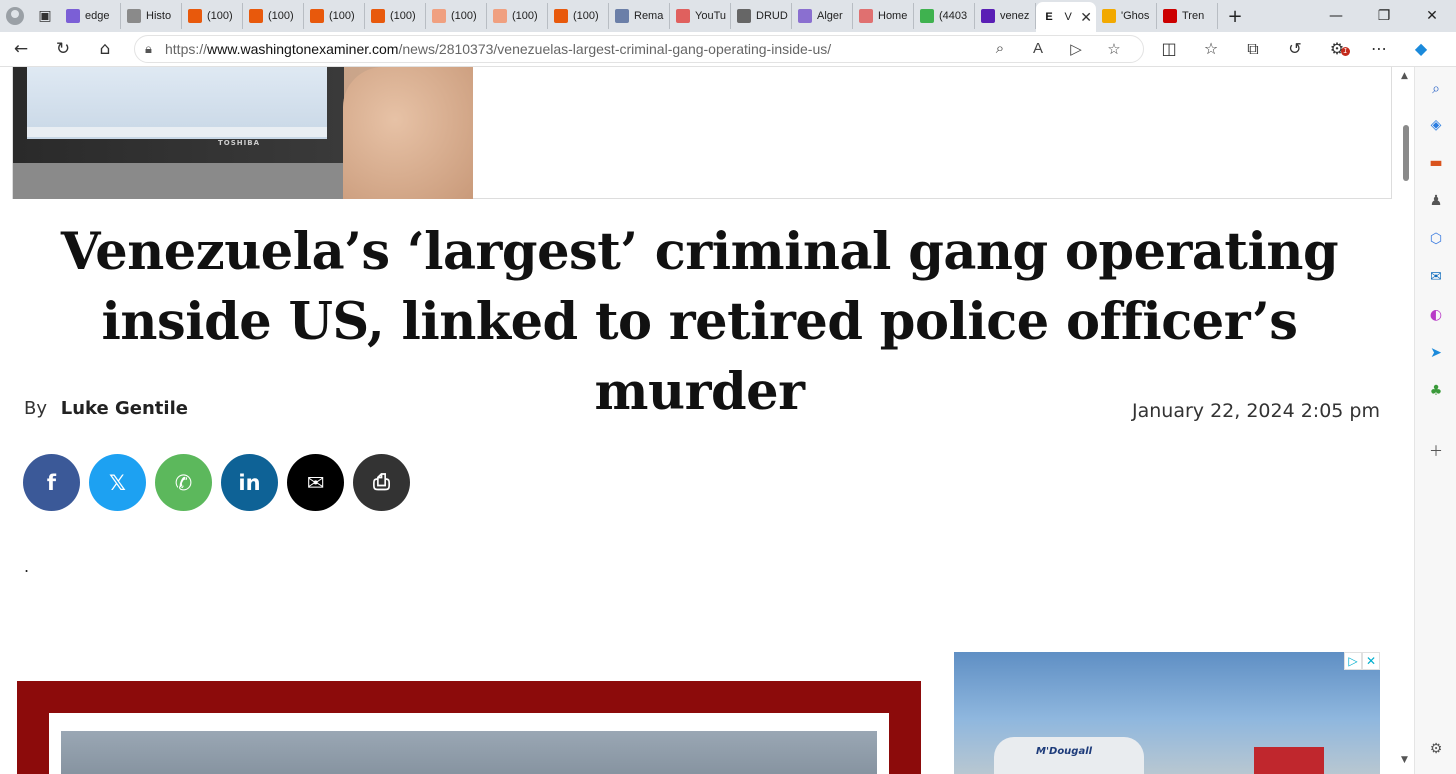 Image resolution: width=1456 pixels, height=774 pixels. Describe the element at coordinates (124, 408) in the screenshot. I see `author-link: Luke Gentile` at that location.